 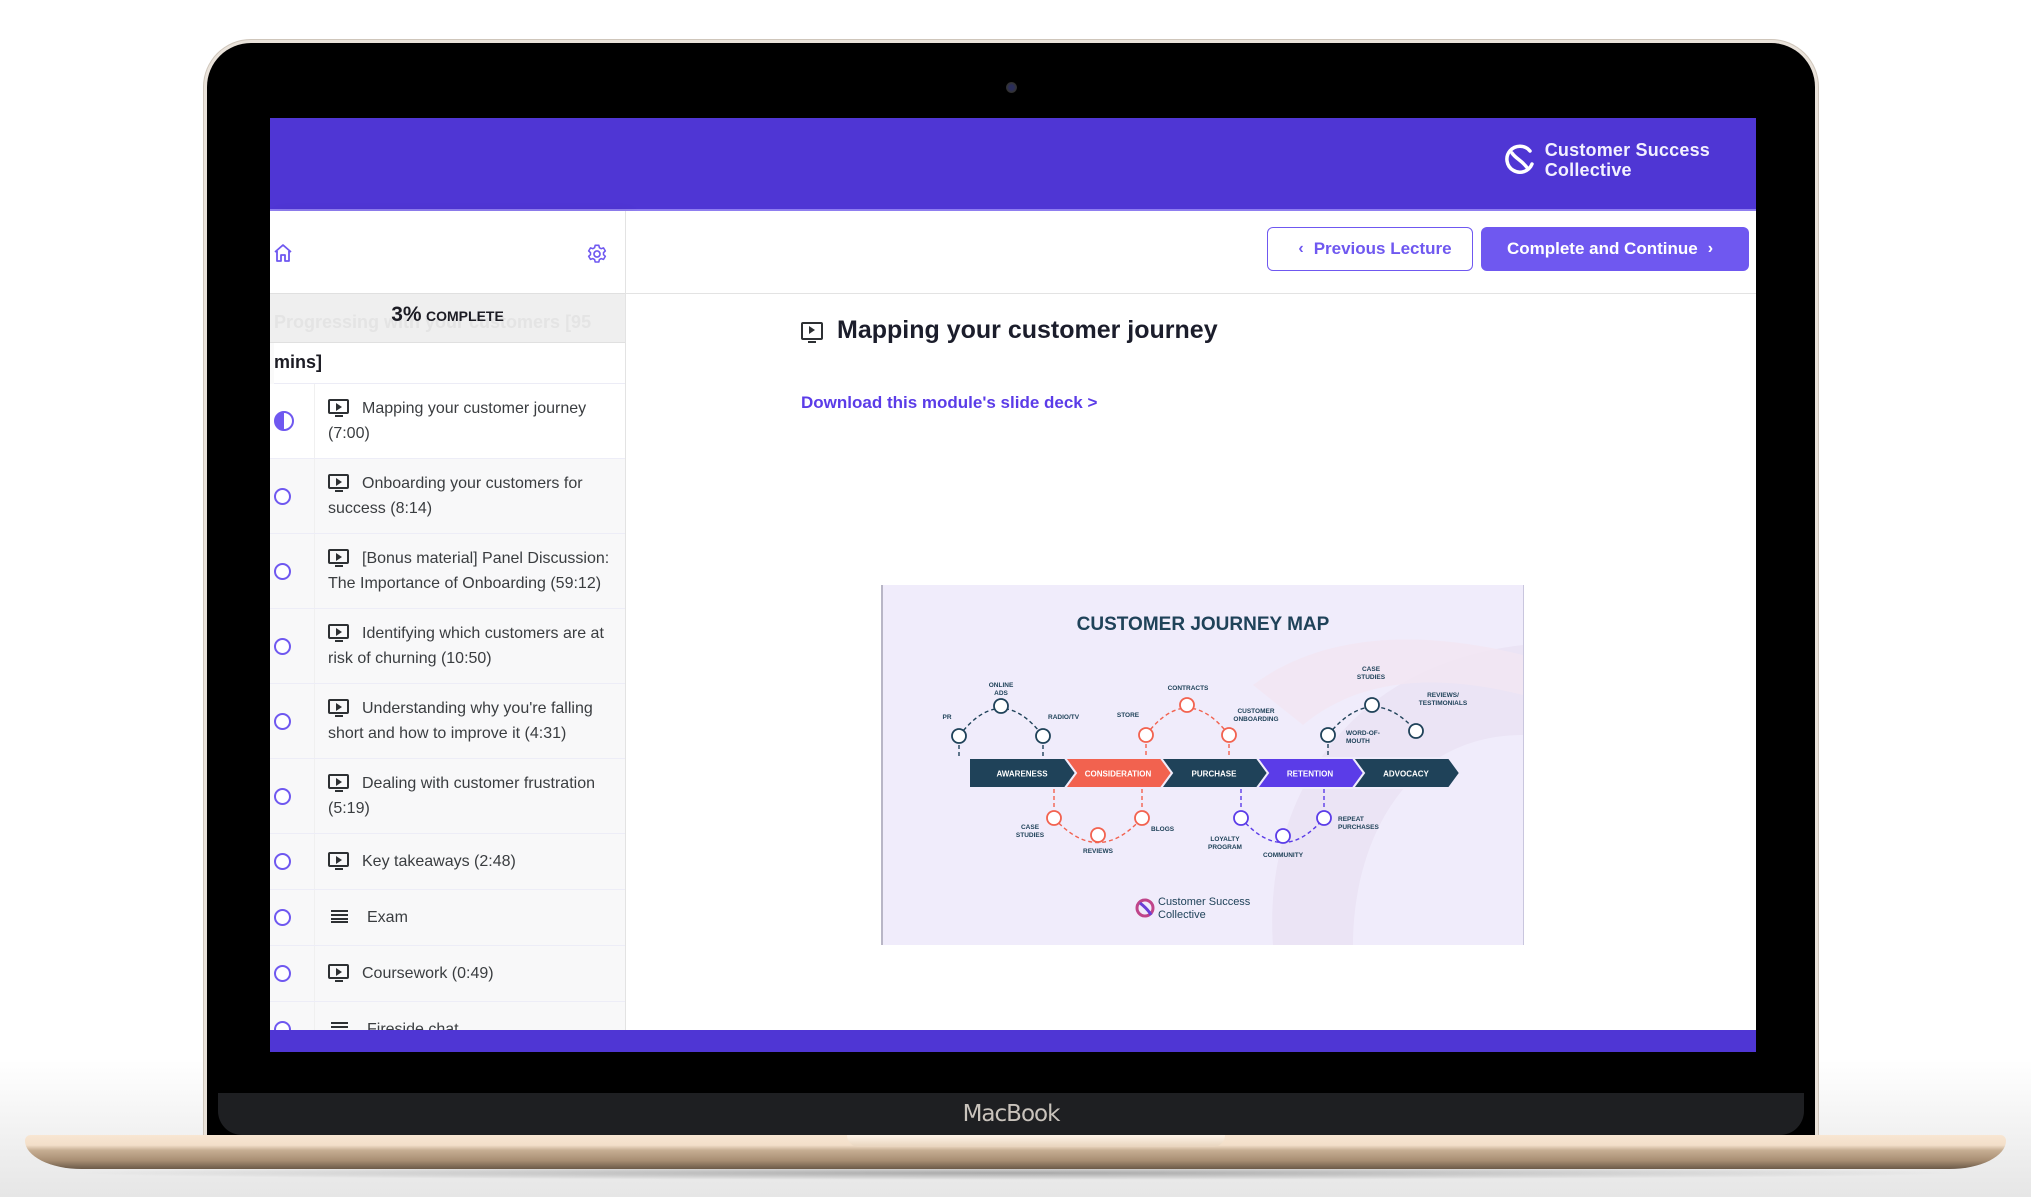 I want to click on slide-title: CUSTOMER JOURNEY MAP, so click(x=1203, y=624).